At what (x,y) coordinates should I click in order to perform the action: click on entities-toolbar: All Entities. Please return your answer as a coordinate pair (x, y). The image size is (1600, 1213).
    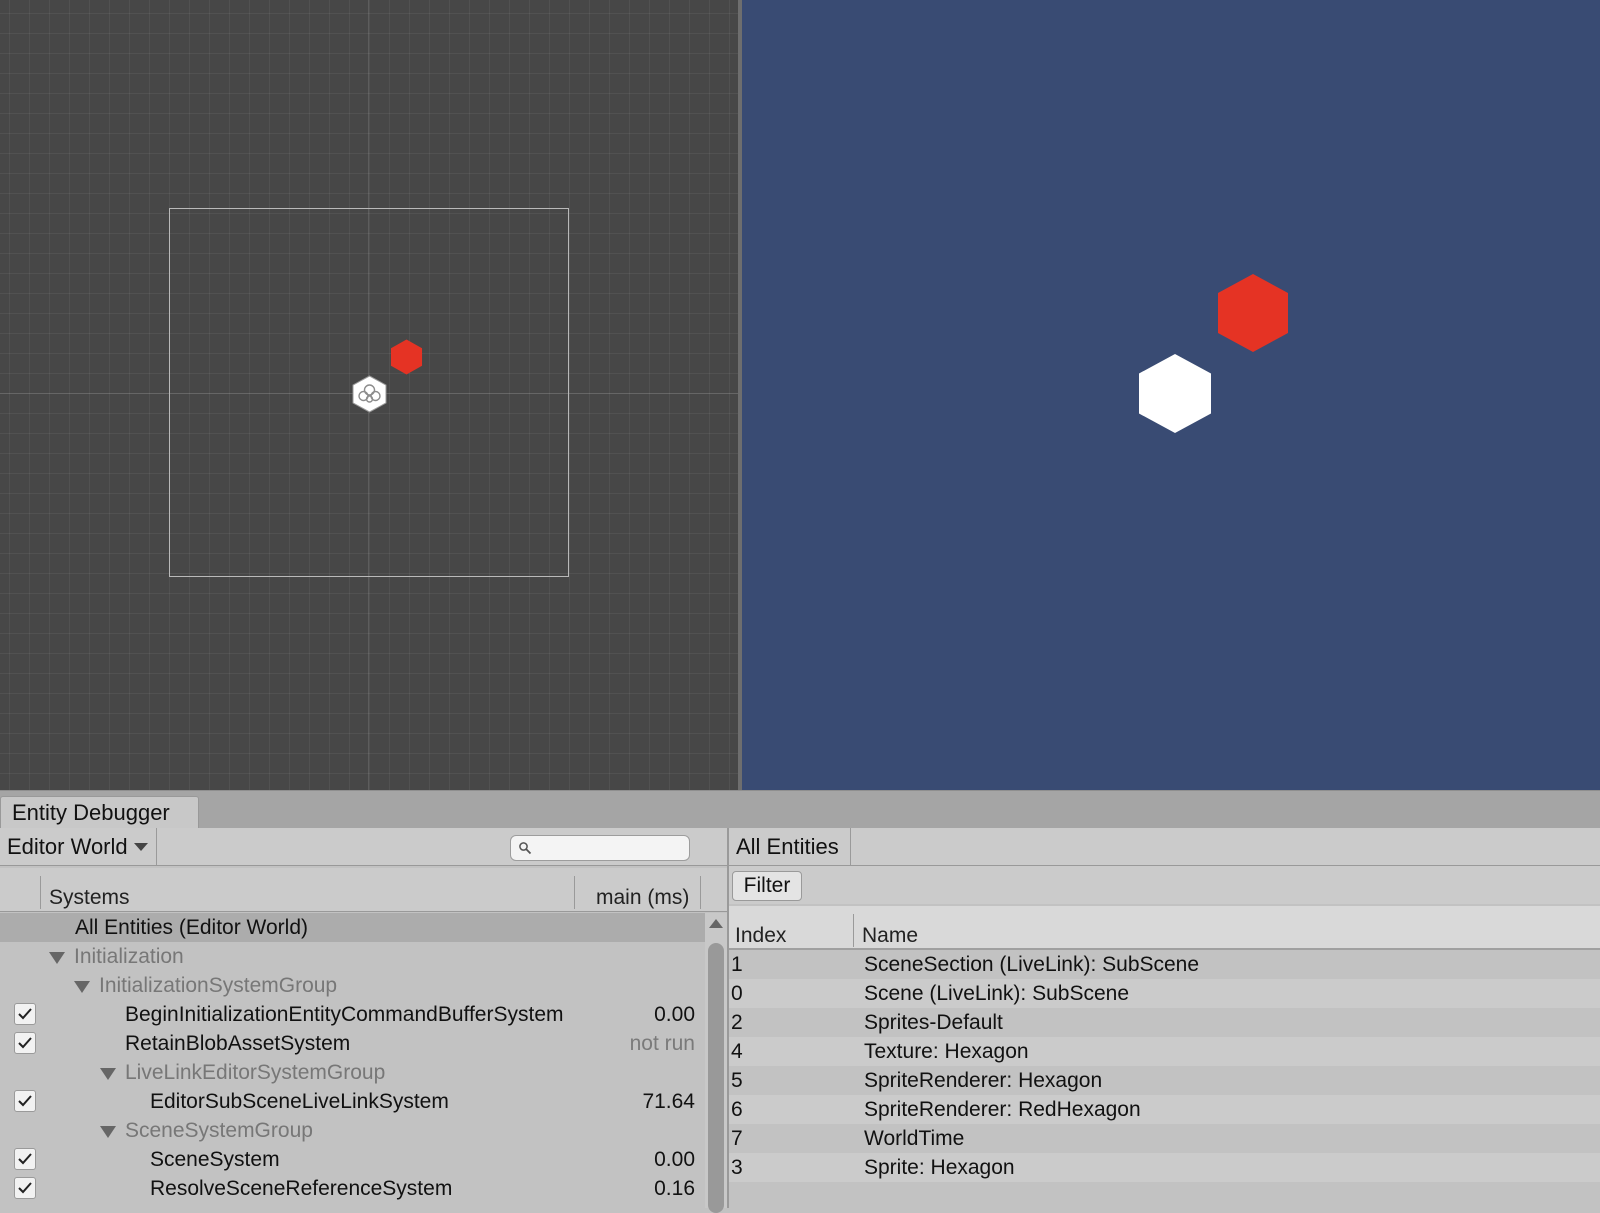
    Looking at the image, I should click on (1164, 847).